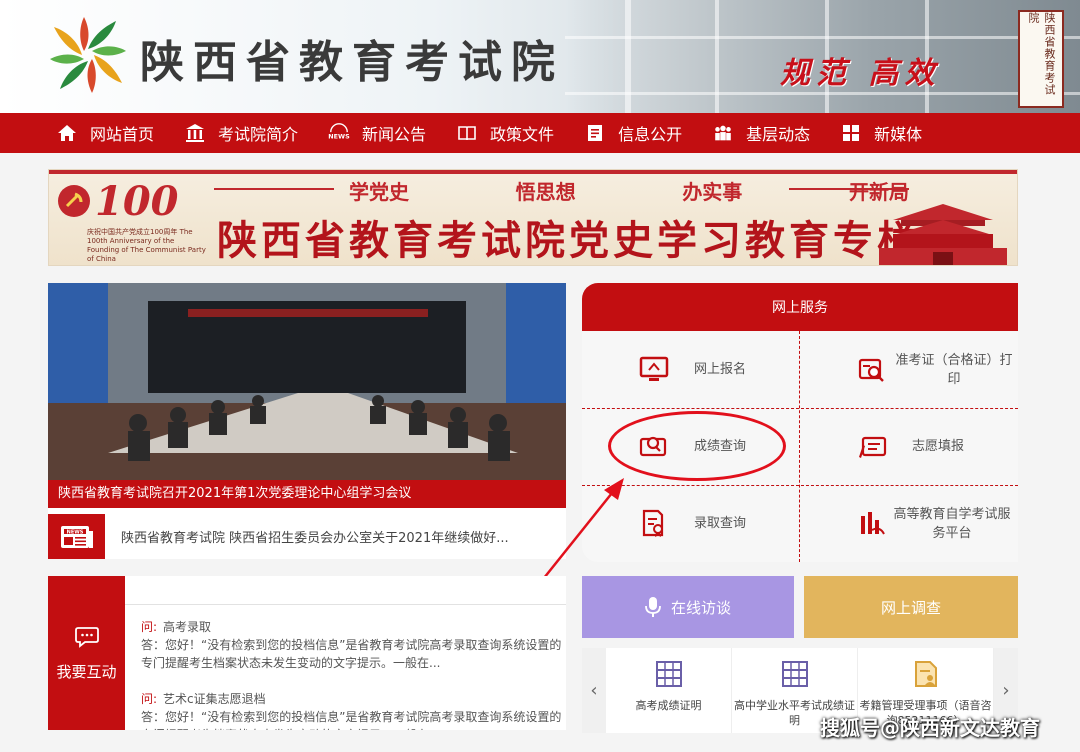 The width and height of the screenshot is (1080, 752). Describe the element at coordinates (712, 192) in the screenshot. I see `banner-slogan-item: 办实事` at that location.